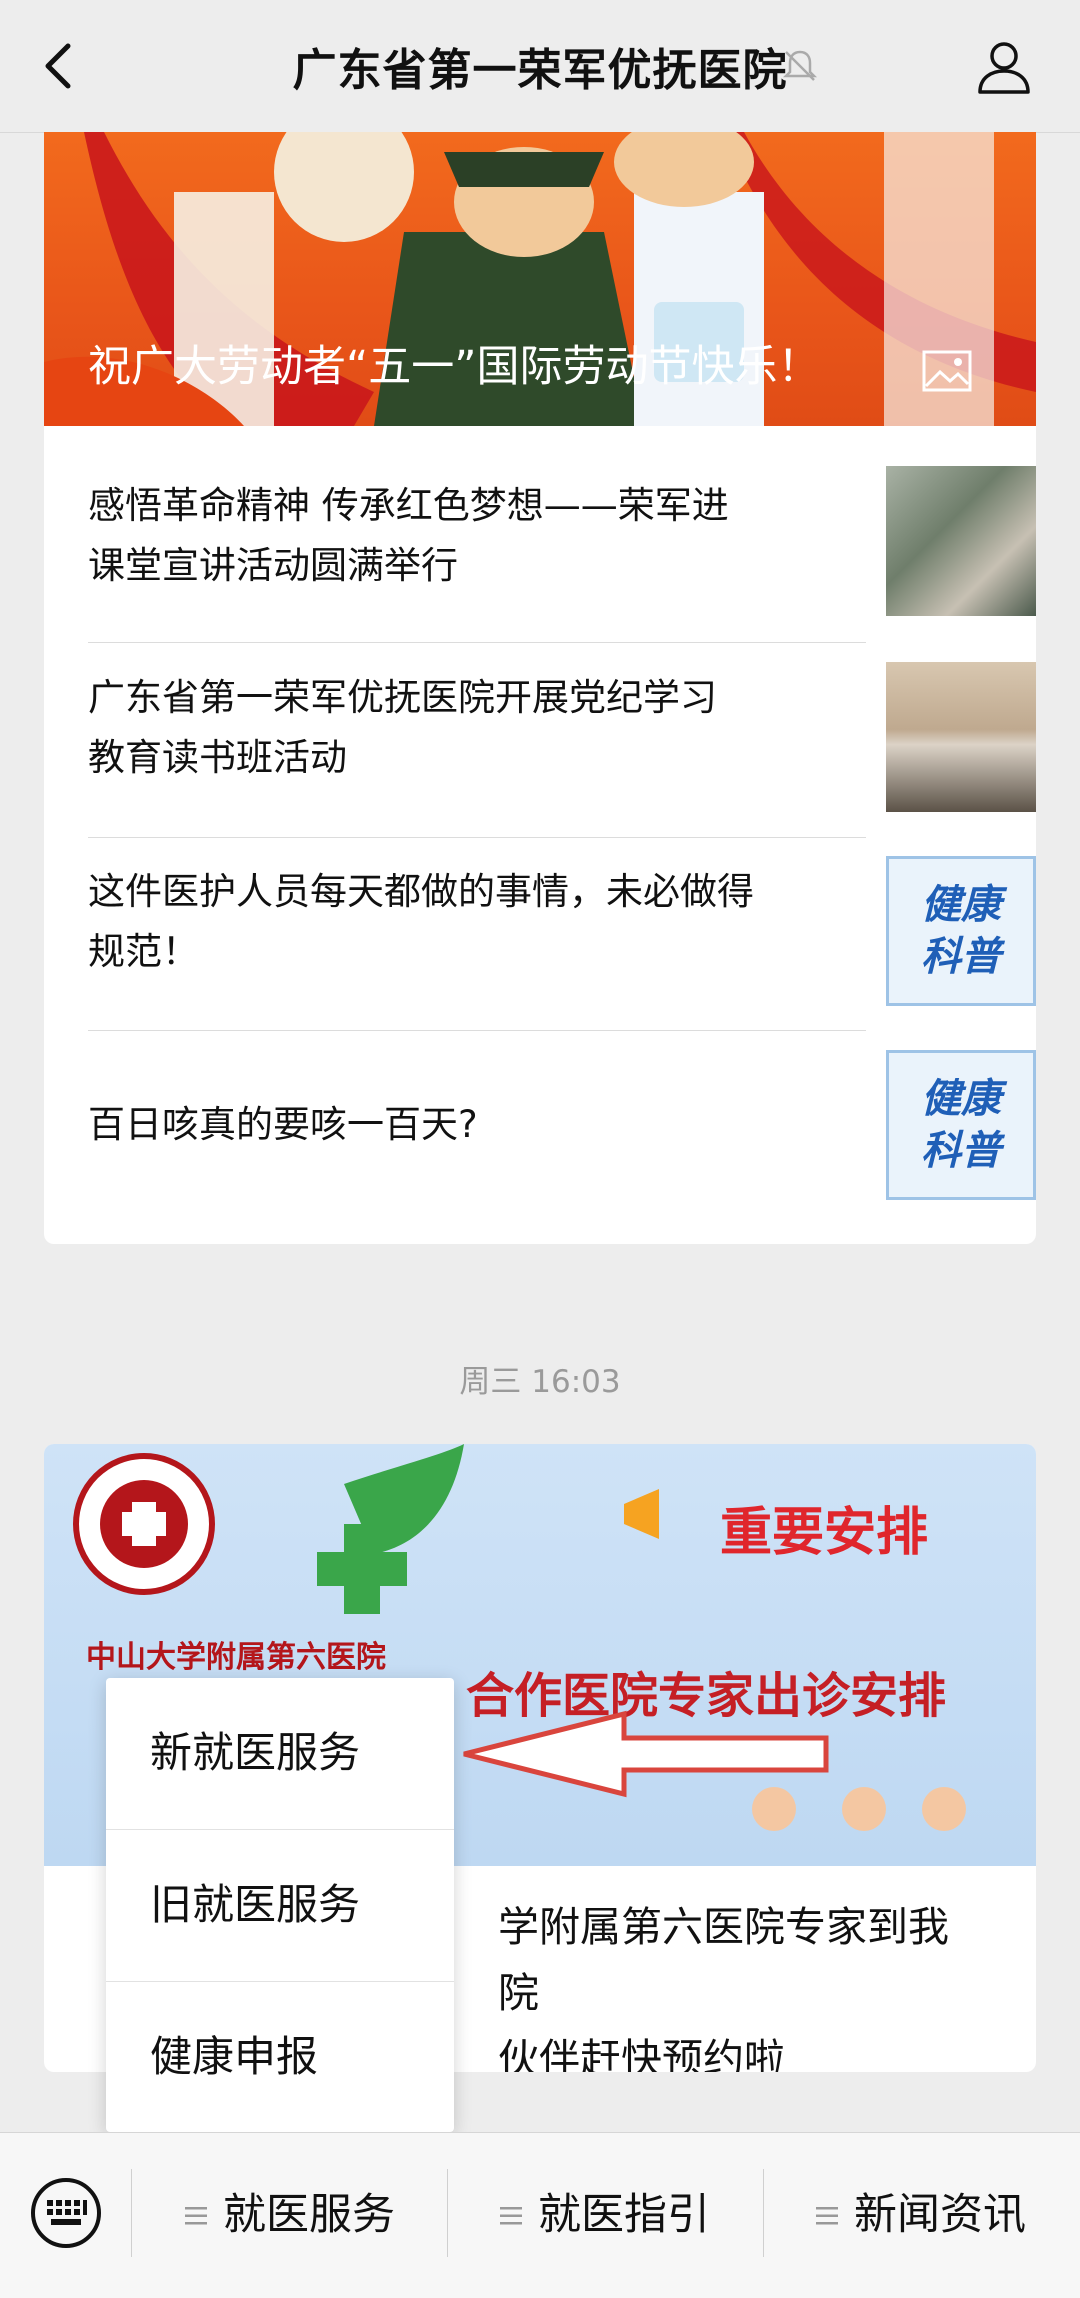 The image size is (1080, 2298). What do you see at coordinates (421, 921) in the screenshot?
I see `news-title: 这件医护人员每天都做的事情，未必做得 规范！` at bounding box center [421, 921].